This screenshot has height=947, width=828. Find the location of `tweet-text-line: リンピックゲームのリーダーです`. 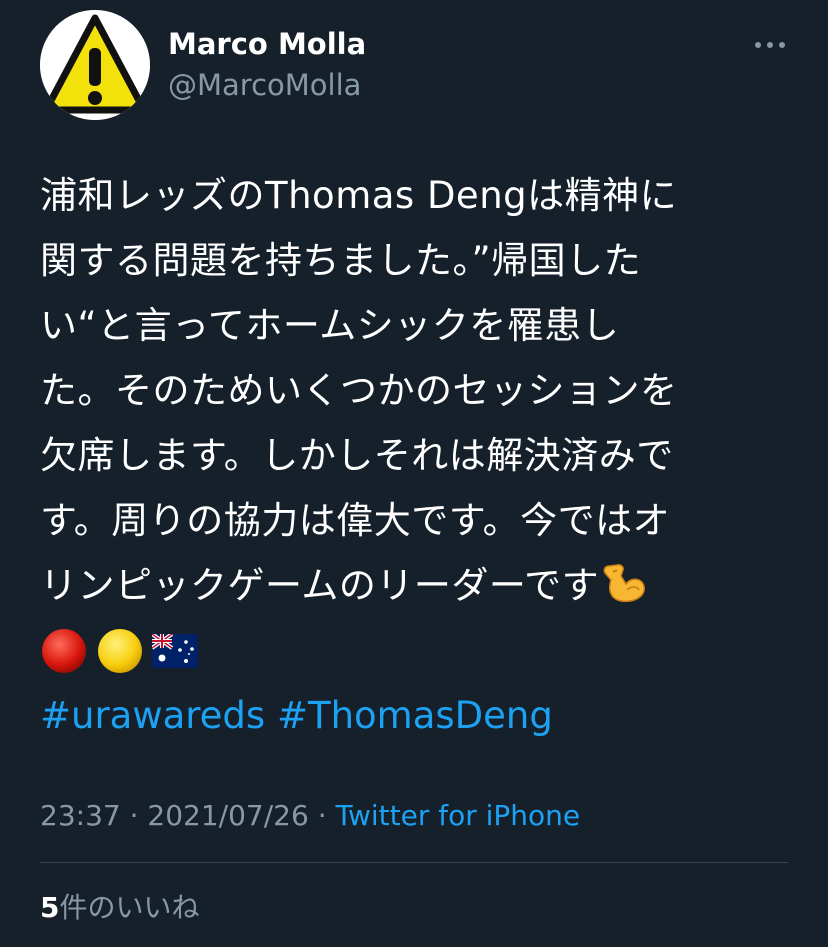

tweet-text-line: リンピックゲームのリーダーです is located at coordinates (410, 585).